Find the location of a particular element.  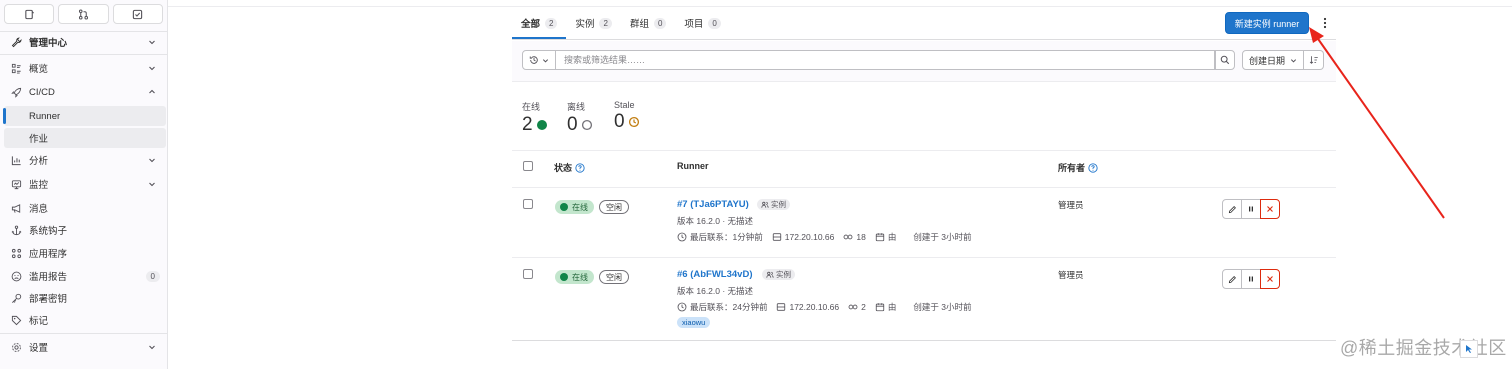

watermark: @稀土掘金技术社区 is located at coordinates (1423, 348).